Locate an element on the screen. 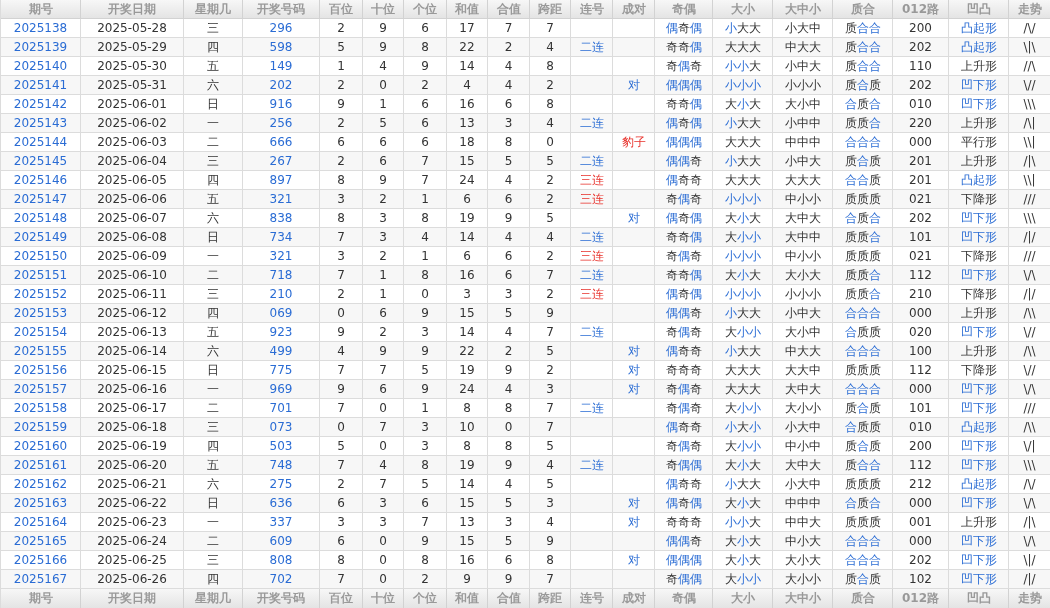 Image resolution: width=1050 pixels, height=608 pixels. table-cell: 3 is located at coordinates (425, 446).